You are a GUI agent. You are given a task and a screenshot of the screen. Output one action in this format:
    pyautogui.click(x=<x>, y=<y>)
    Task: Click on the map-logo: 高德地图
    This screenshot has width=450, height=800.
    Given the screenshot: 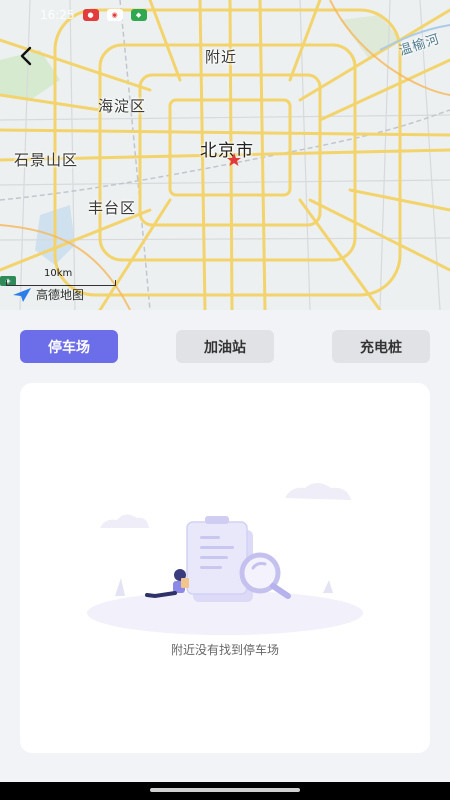 What is the action you would take?
    pyautogui.click(x=48, y=294)
    